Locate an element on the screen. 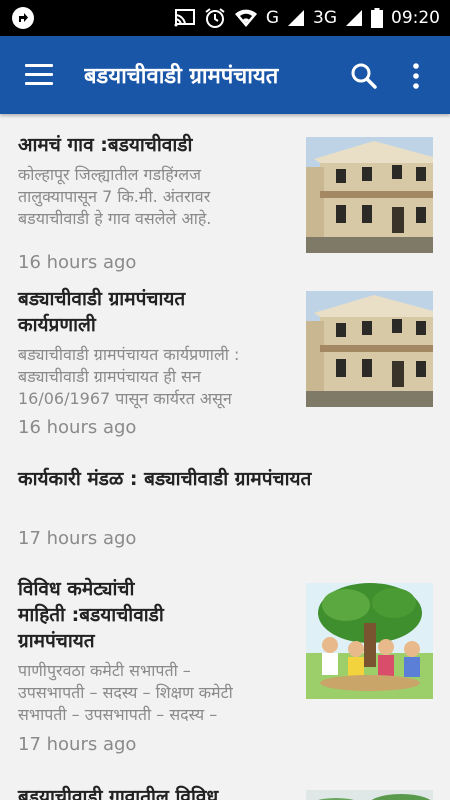  post-title: कार्यकारी मंडळ : बड्याचीवाडी ग्रामपंचायत is located at coordinates (164, 479).